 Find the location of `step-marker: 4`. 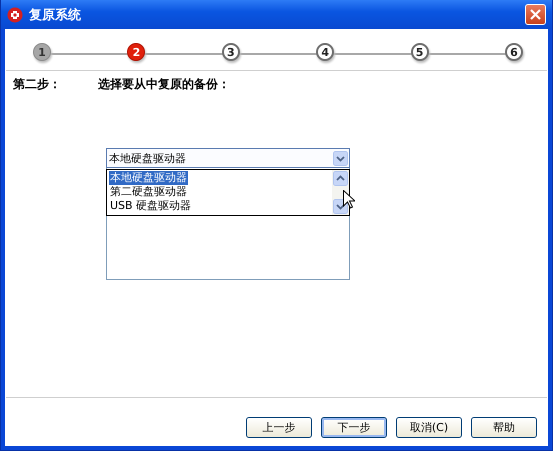

step-marker: 4 is located at coordinates (325, 52).